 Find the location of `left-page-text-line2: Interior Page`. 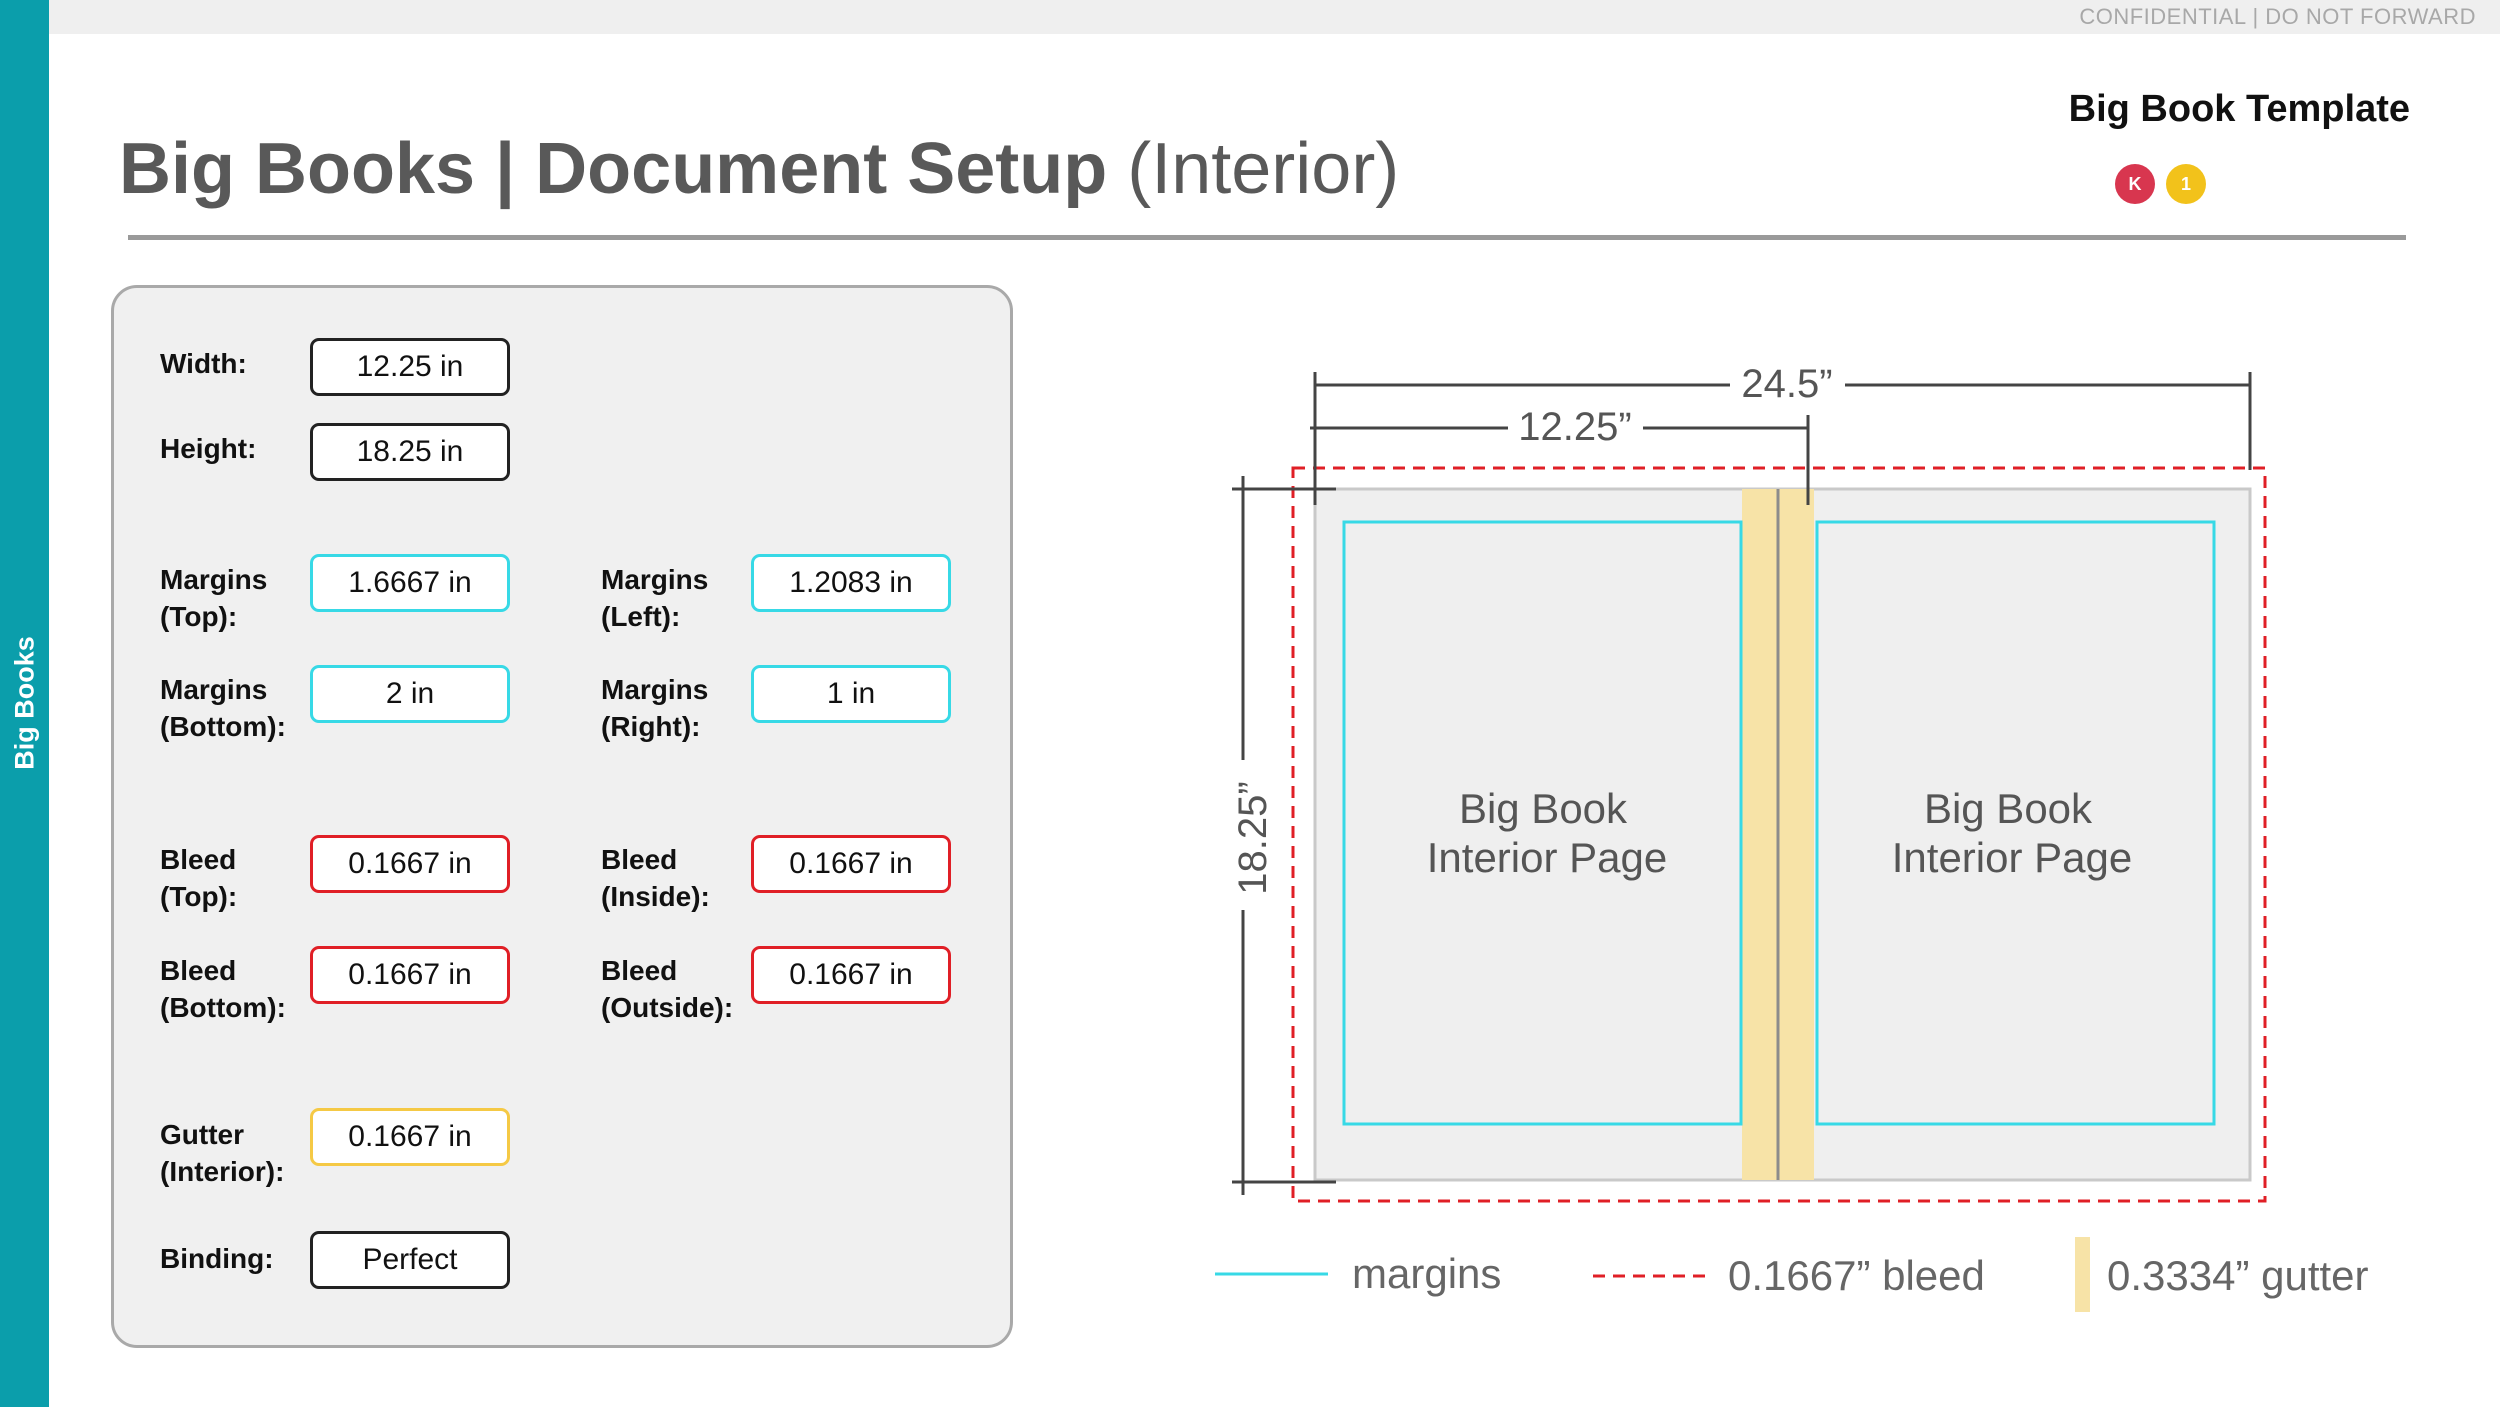

left-page-text-line2: Interior Page is located at coordinates (1547, 857).